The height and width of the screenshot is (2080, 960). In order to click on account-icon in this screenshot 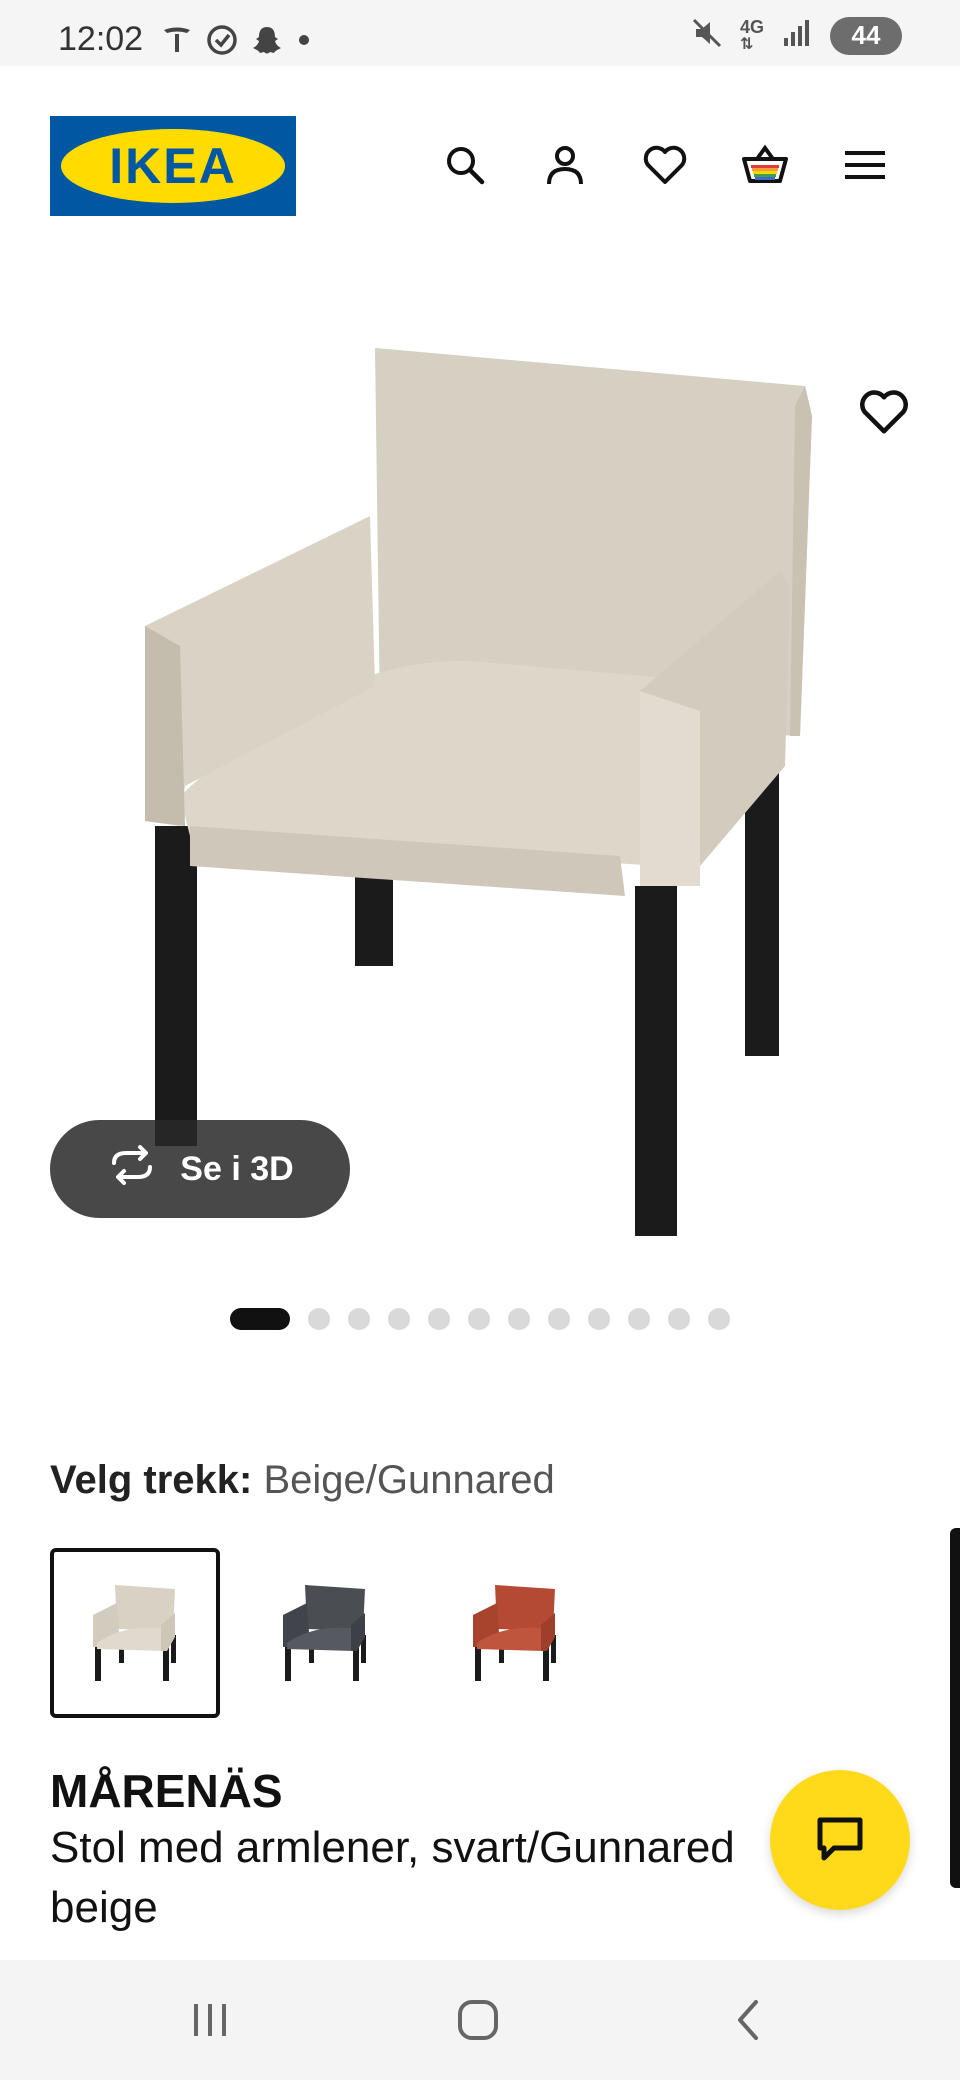, I will do `click(565, 165)`.